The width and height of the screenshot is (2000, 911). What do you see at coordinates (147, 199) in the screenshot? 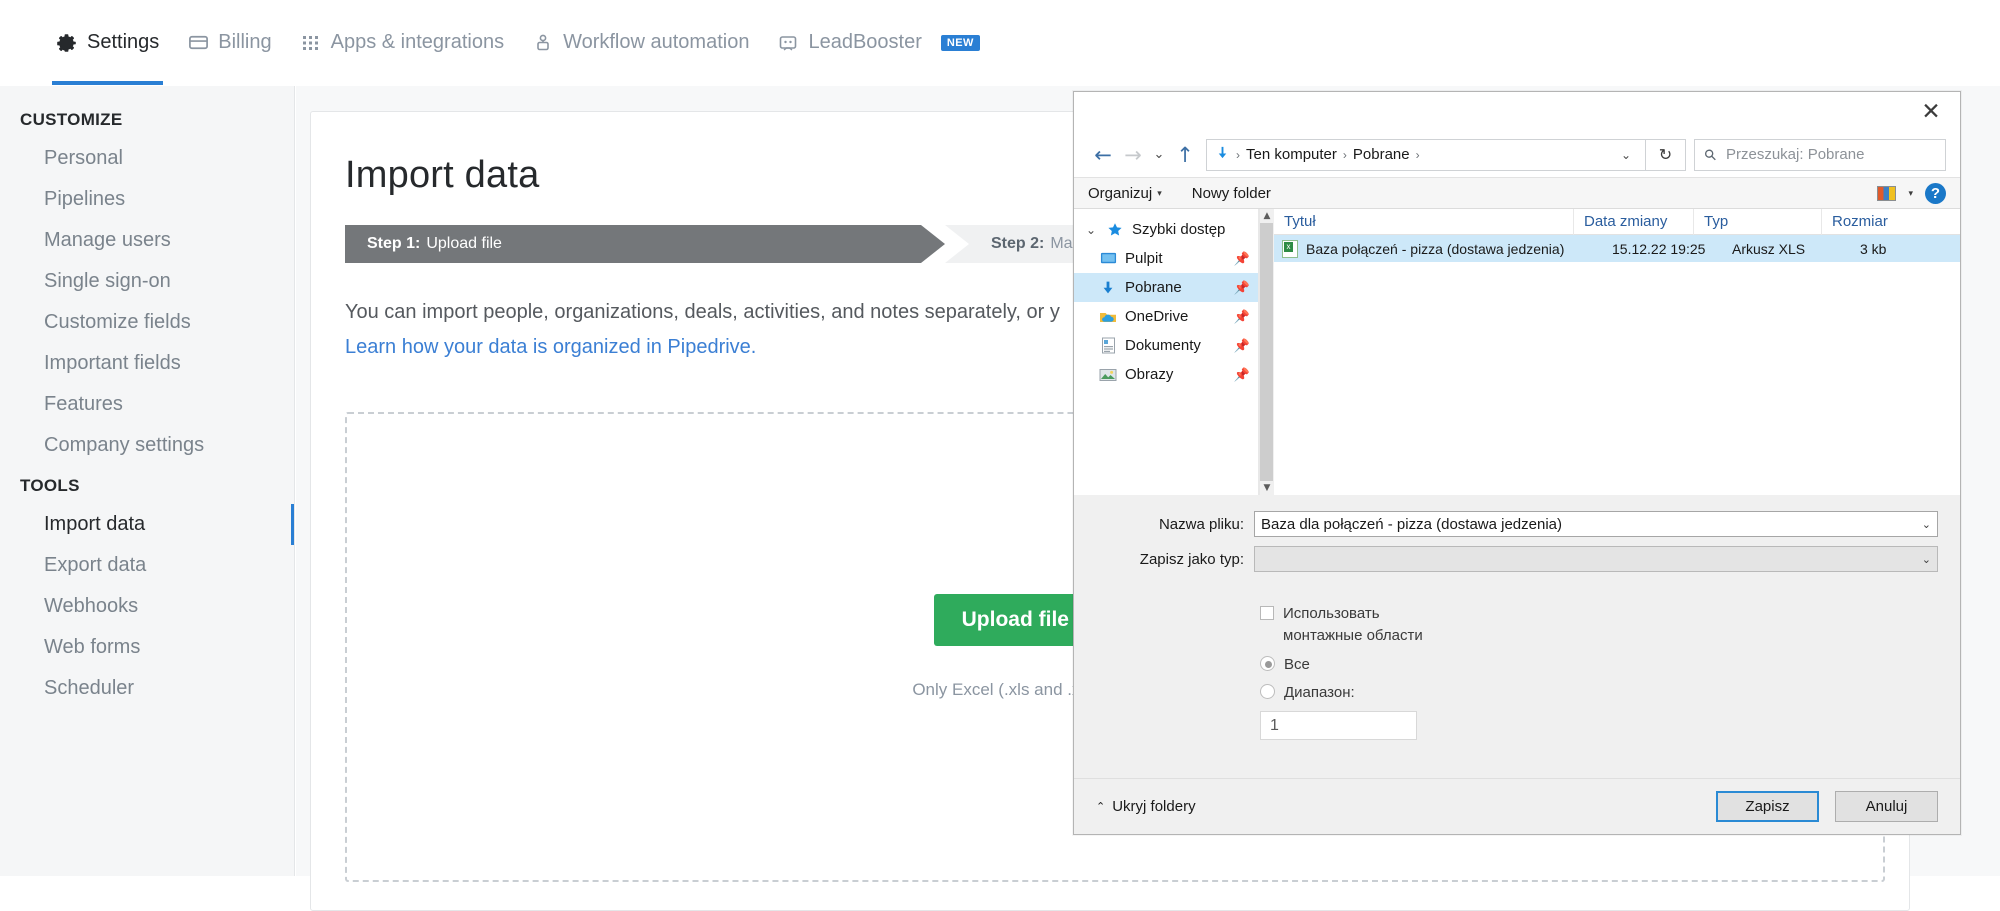
I see `sidebar-item-pipelines: Pipelines` at bounding box center [147, 199].